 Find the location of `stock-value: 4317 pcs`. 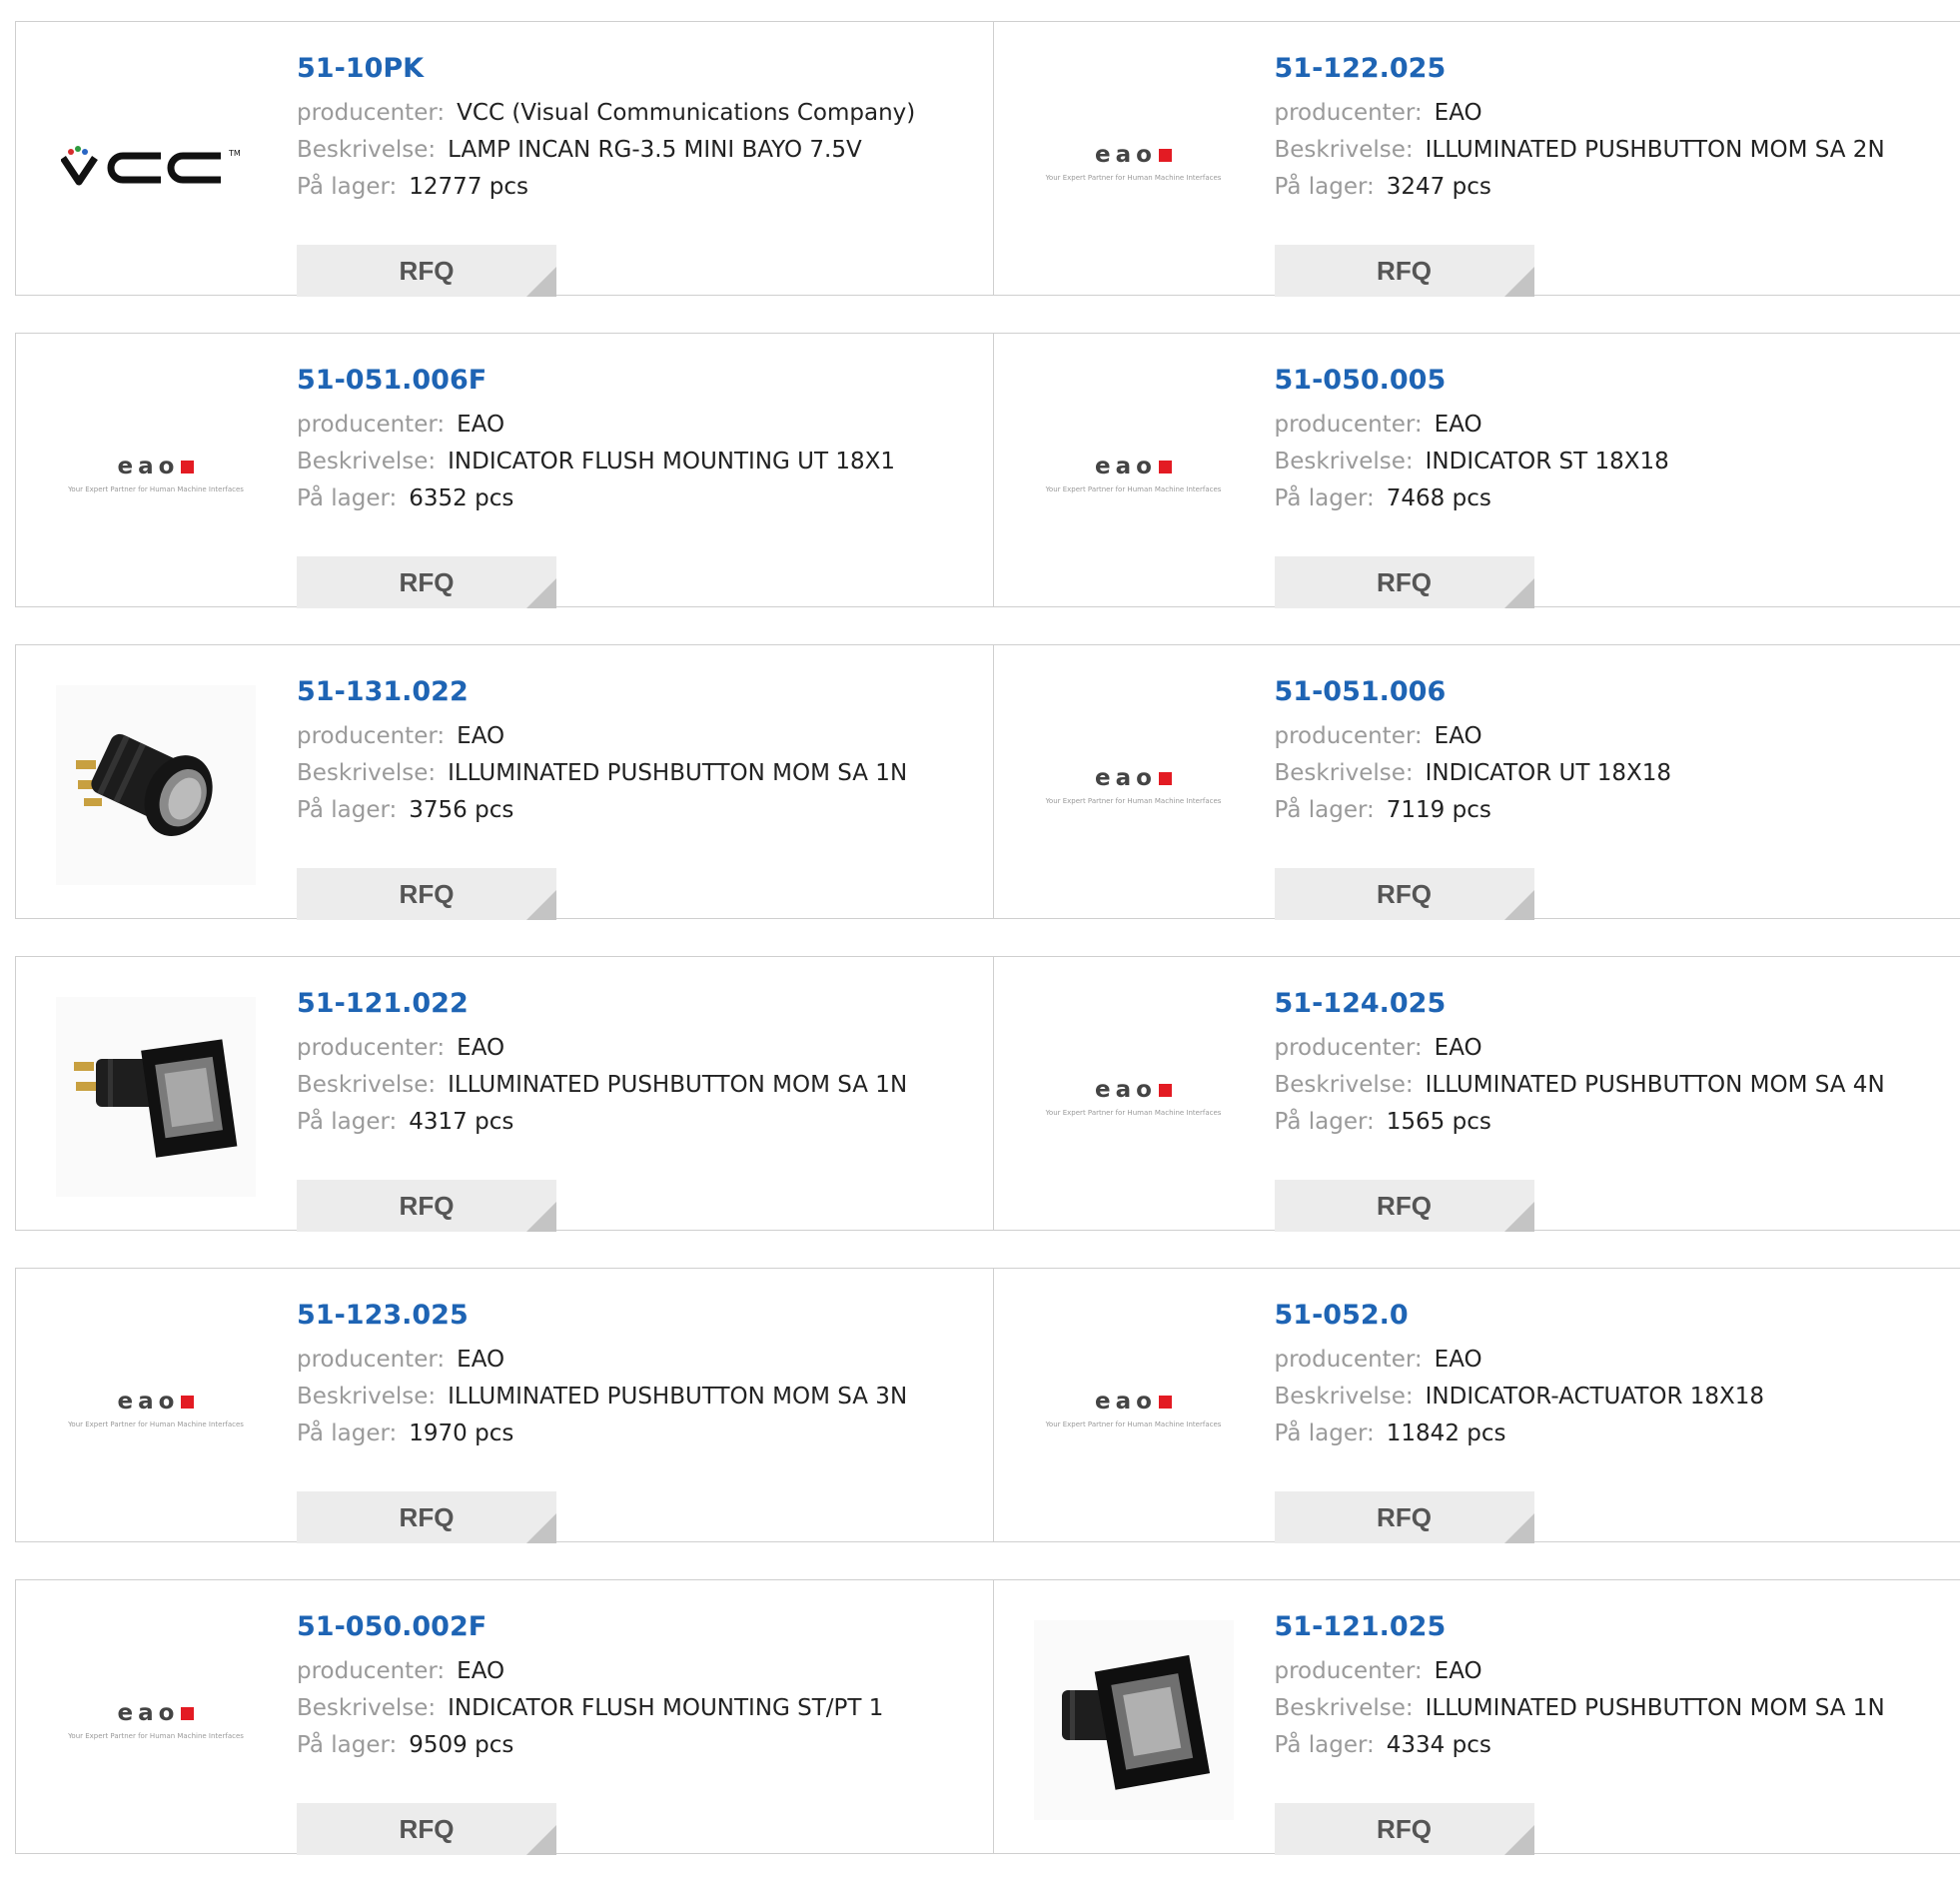

stock-value: 4317 pcs is located at coordinates (461, 1122).